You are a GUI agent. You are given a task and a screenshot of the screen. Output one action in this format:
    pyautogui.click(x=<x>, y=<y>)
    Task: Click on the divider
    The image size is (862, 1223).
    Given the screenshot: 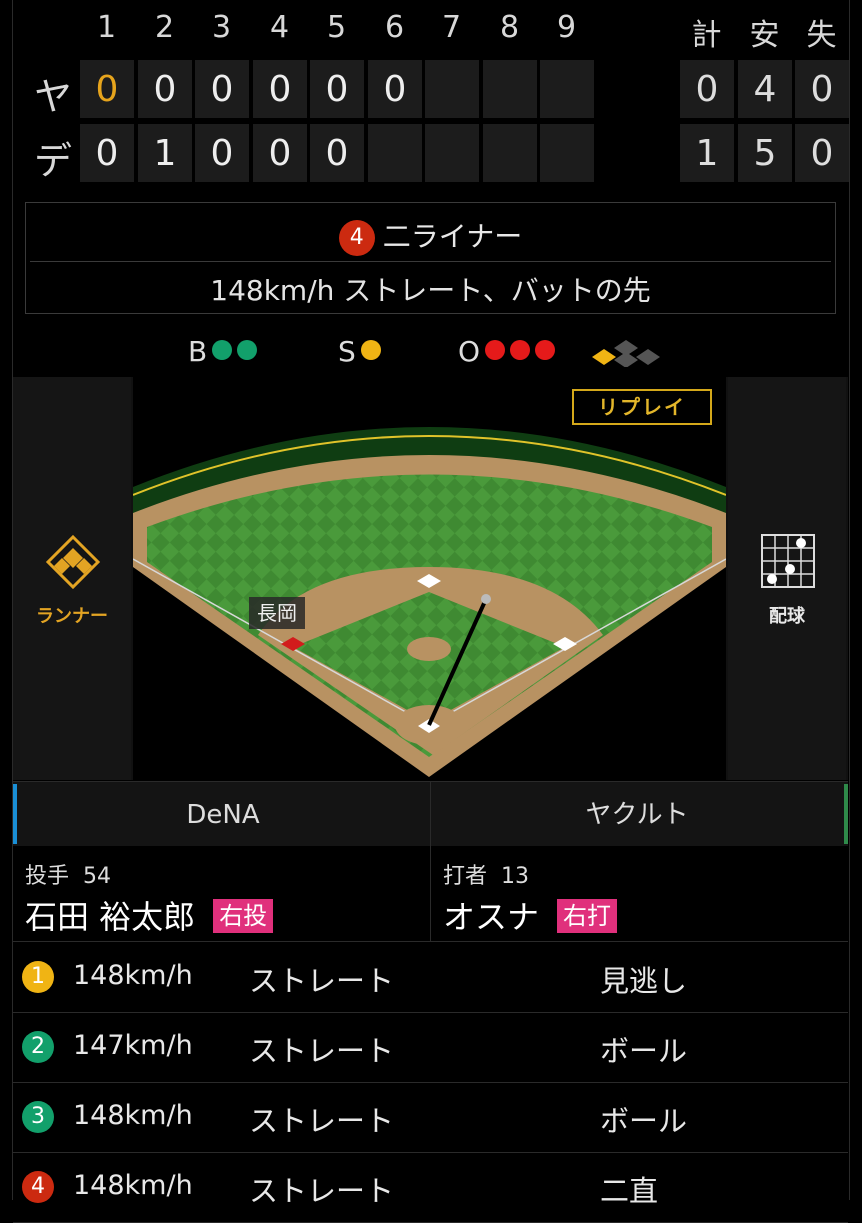 What is the action you would take?
    pyautogui.click(x=430, y=261)
    